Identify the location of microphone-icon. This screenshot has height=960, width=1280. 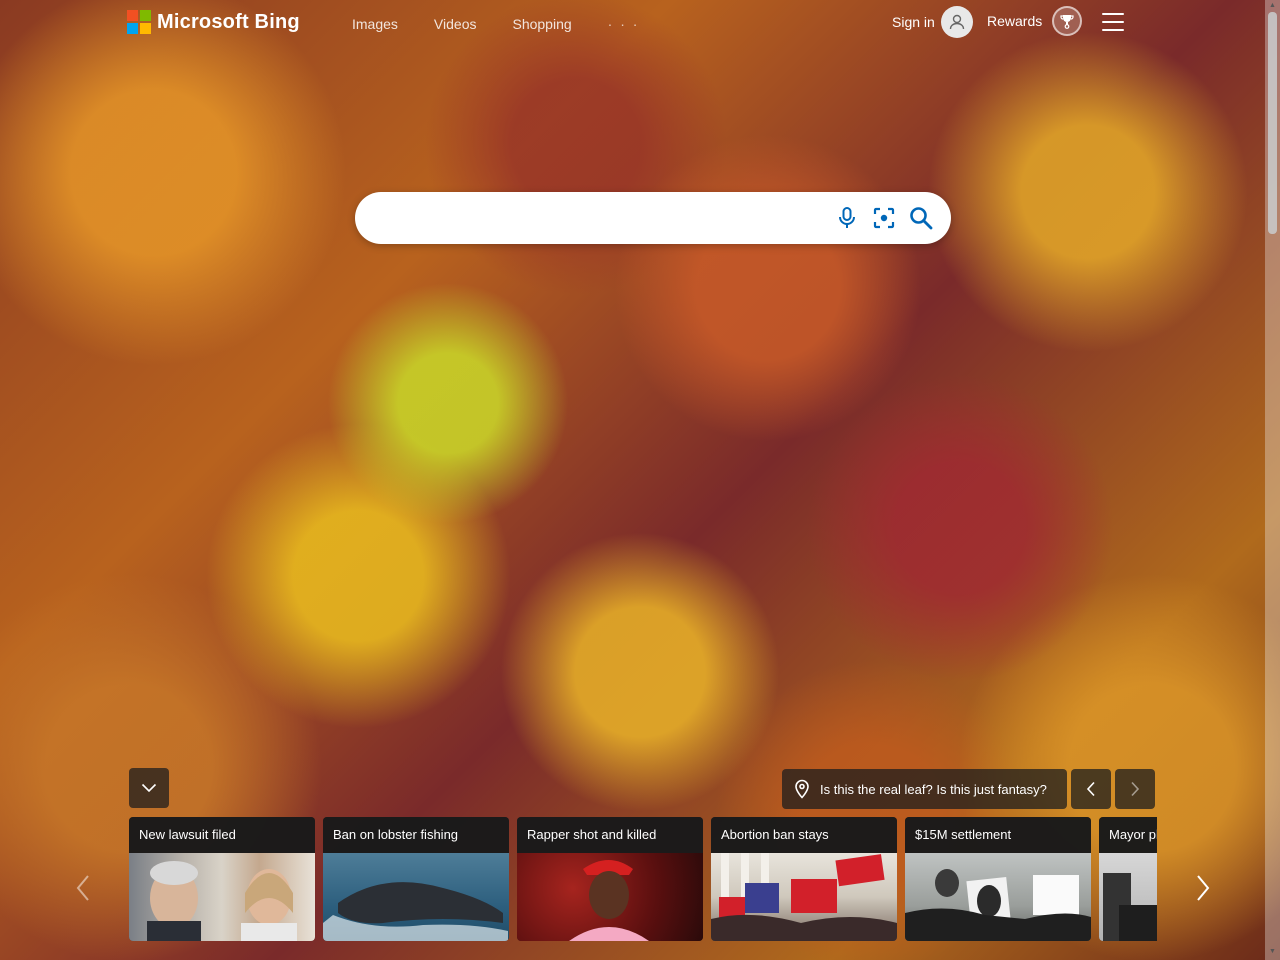
(847, 218).